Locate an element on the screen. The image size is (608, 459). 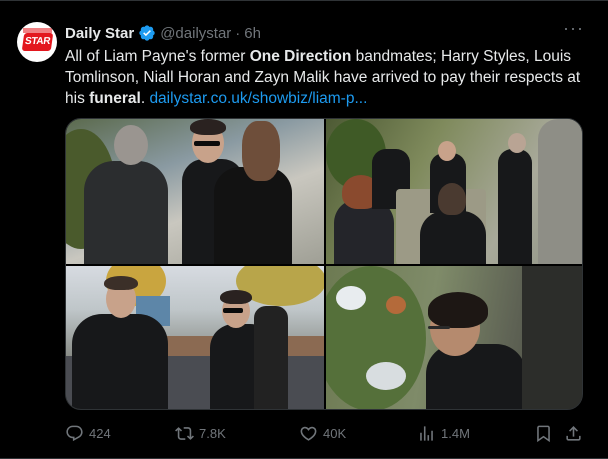
tweet-header: Daily Star @dailystar · 6h is located at coordinates (163, 33).